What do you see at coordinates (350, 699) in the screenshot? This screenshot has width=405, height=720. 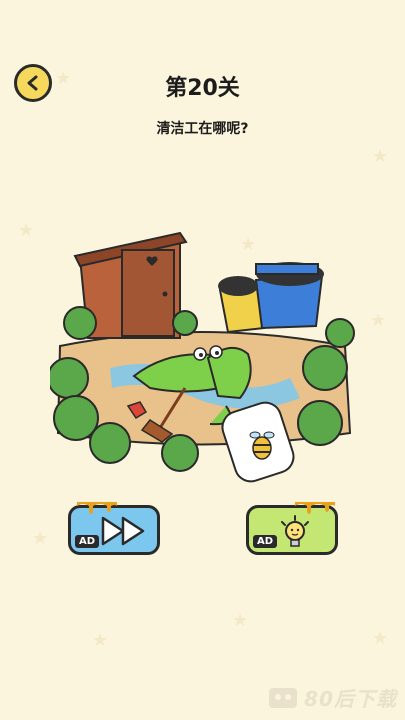 I see `watermark-text: 80后下载` at bounding box center [350, 699].